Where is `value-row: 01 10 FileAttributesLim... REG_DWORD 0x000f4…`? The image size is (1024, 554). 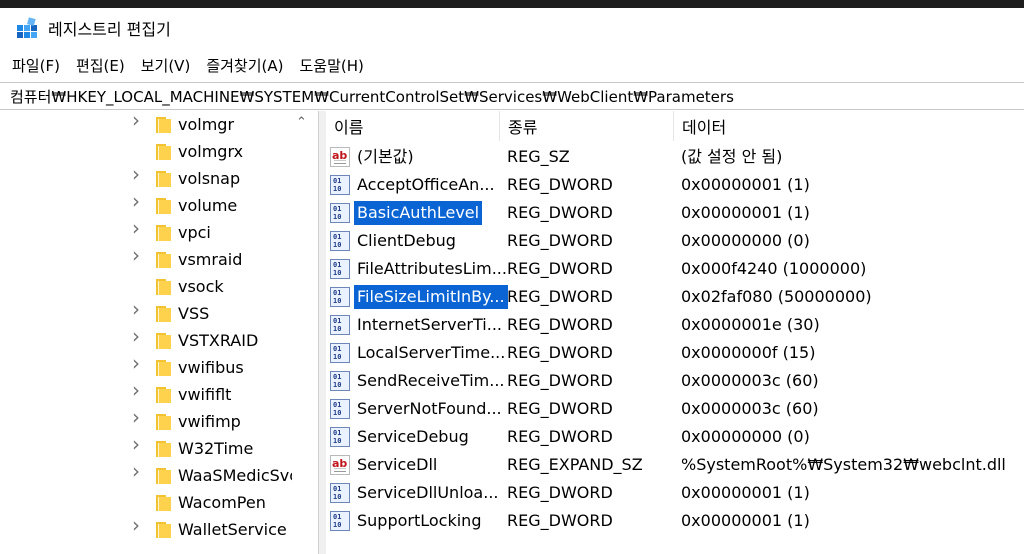
value-row: 01 10 FileAttributesLim... REG_DWORD 0x000f4… is located at coordinates (675, 269).